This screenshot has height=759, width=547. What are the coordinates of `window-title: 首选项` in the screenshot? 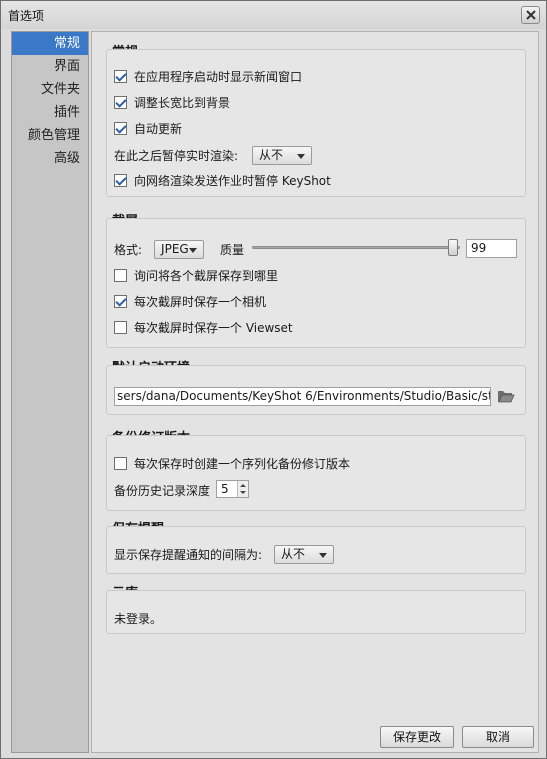 It's located at (26, 16).